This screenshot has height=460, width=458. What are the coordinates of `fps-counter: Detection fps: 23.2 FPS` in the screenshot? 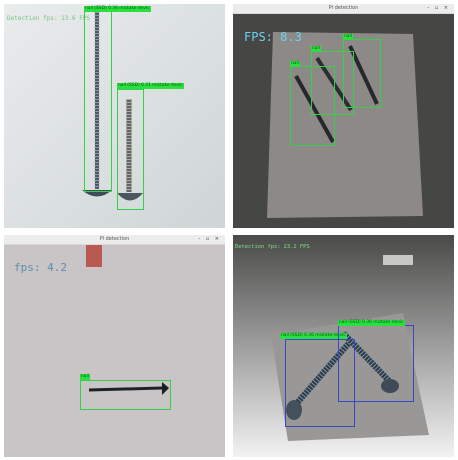 It's located at (272, 247).